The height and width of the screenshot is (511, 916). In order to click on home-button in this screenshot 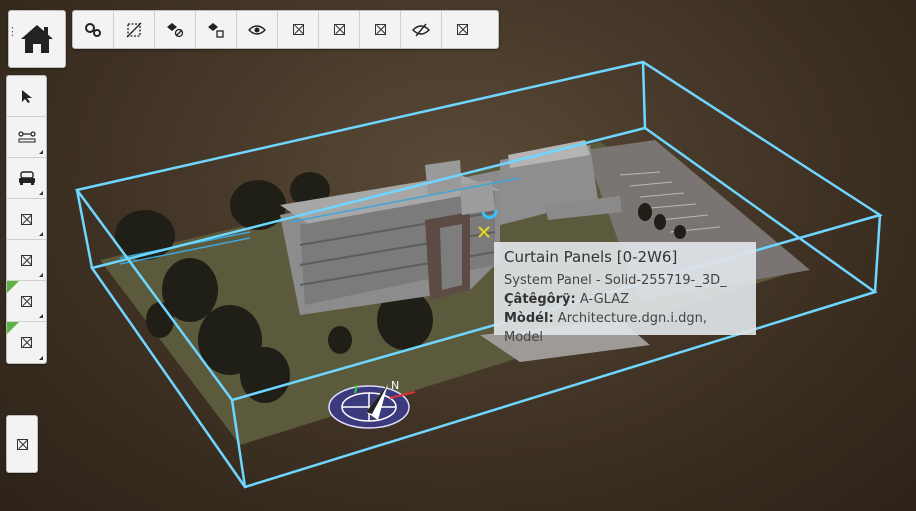, I will do `click(37, 39)`.